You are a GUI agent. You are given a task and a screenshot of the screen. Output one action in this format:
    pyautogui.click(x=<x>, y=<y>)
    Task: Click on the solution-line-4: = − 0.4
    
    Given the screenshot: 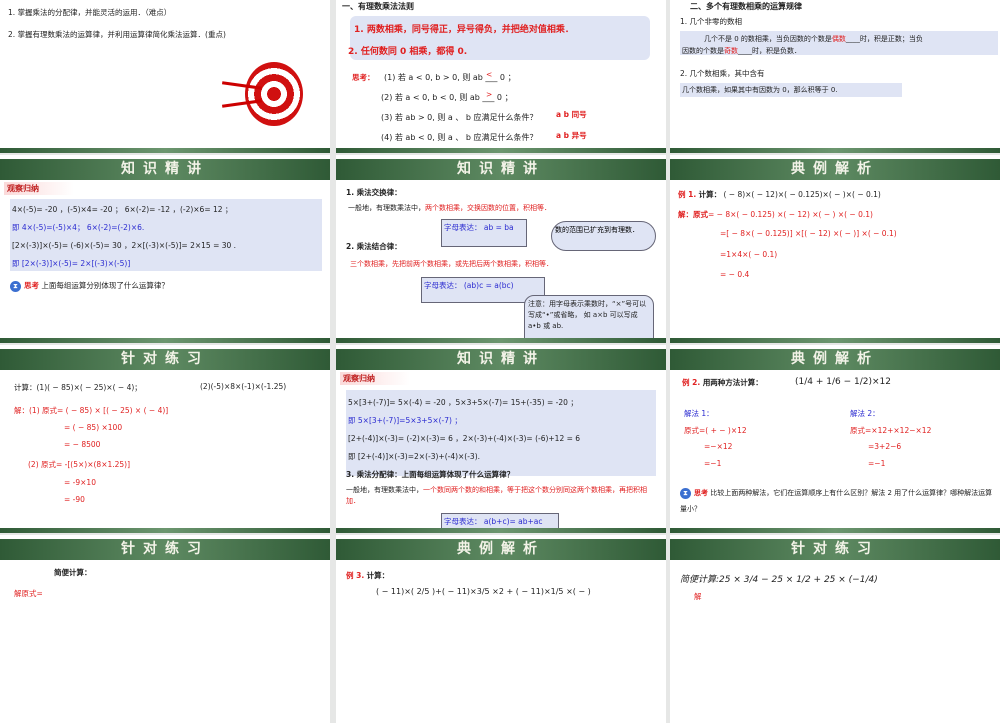 What is the action you would take?
    pyautogui.click(x=735, y=274)
    